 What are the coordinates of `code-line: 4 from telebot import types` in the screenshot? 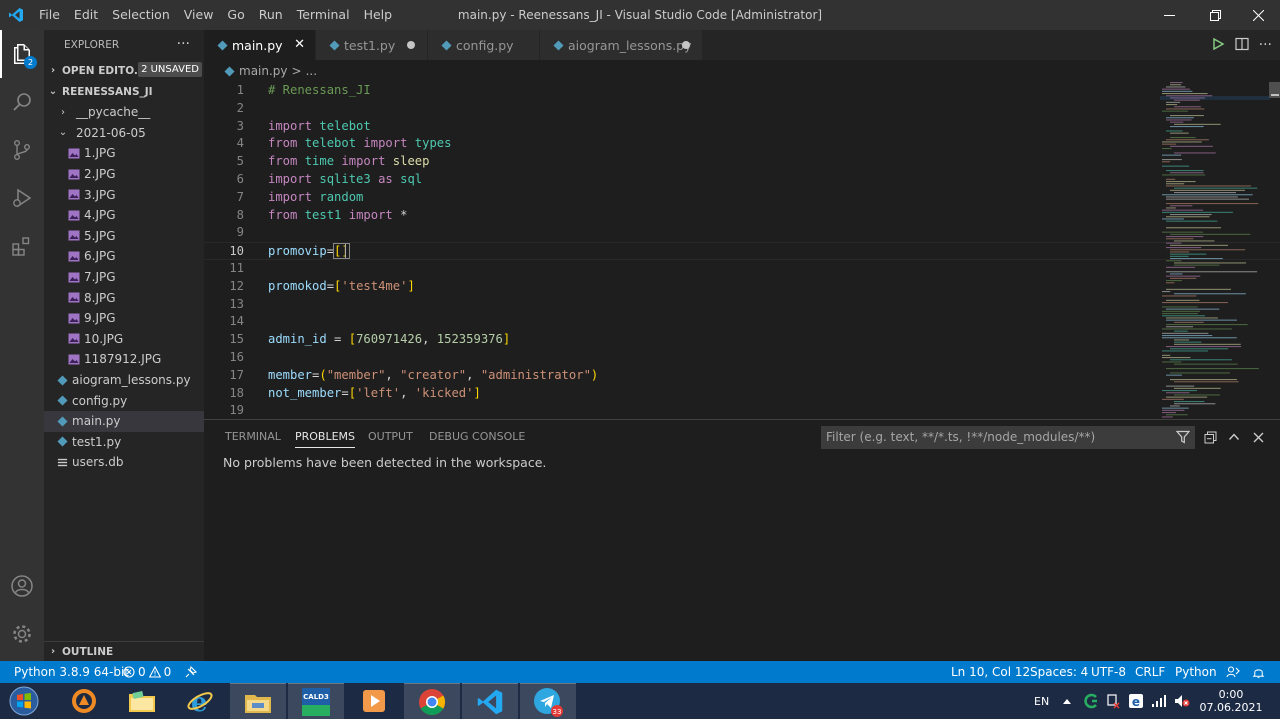 It's located at (742, 144).